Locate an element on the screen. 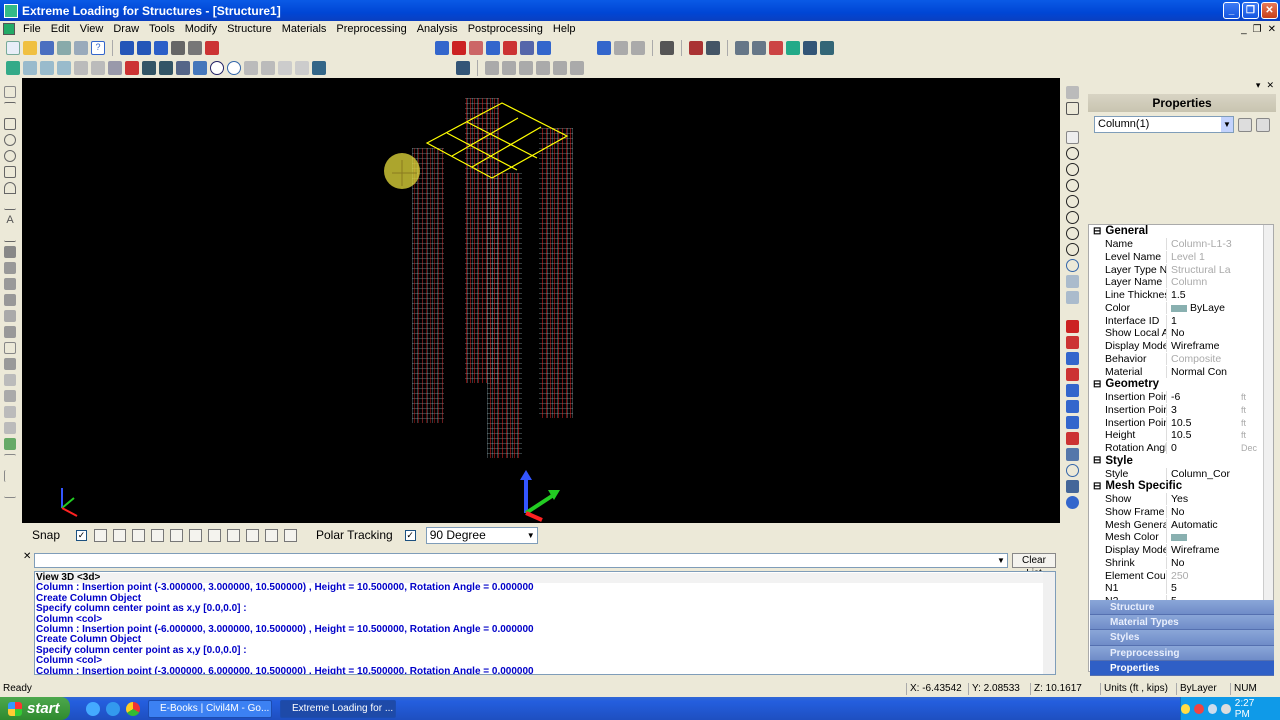 The height and width of the screenshot is (720, 1280). beam-icon is located at coordinates (10, 268).